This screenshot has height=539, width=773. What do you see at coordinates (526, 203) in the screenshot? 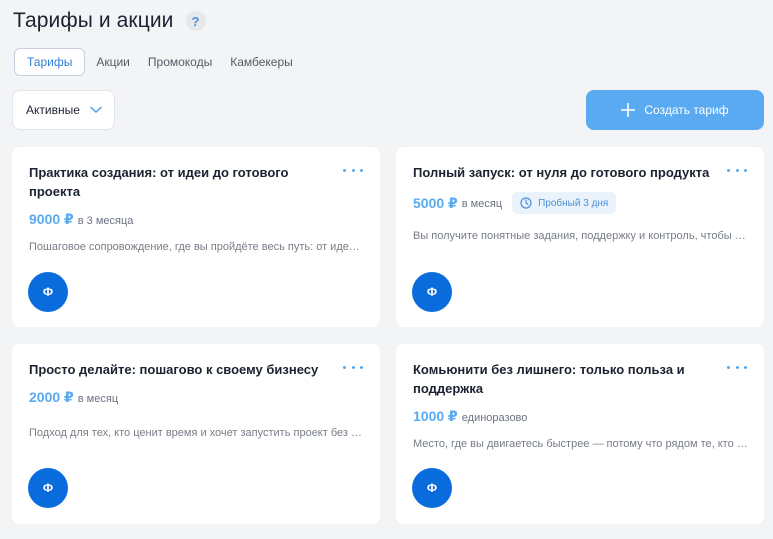
I see `clock-icon` at bounding box center [526, 203].